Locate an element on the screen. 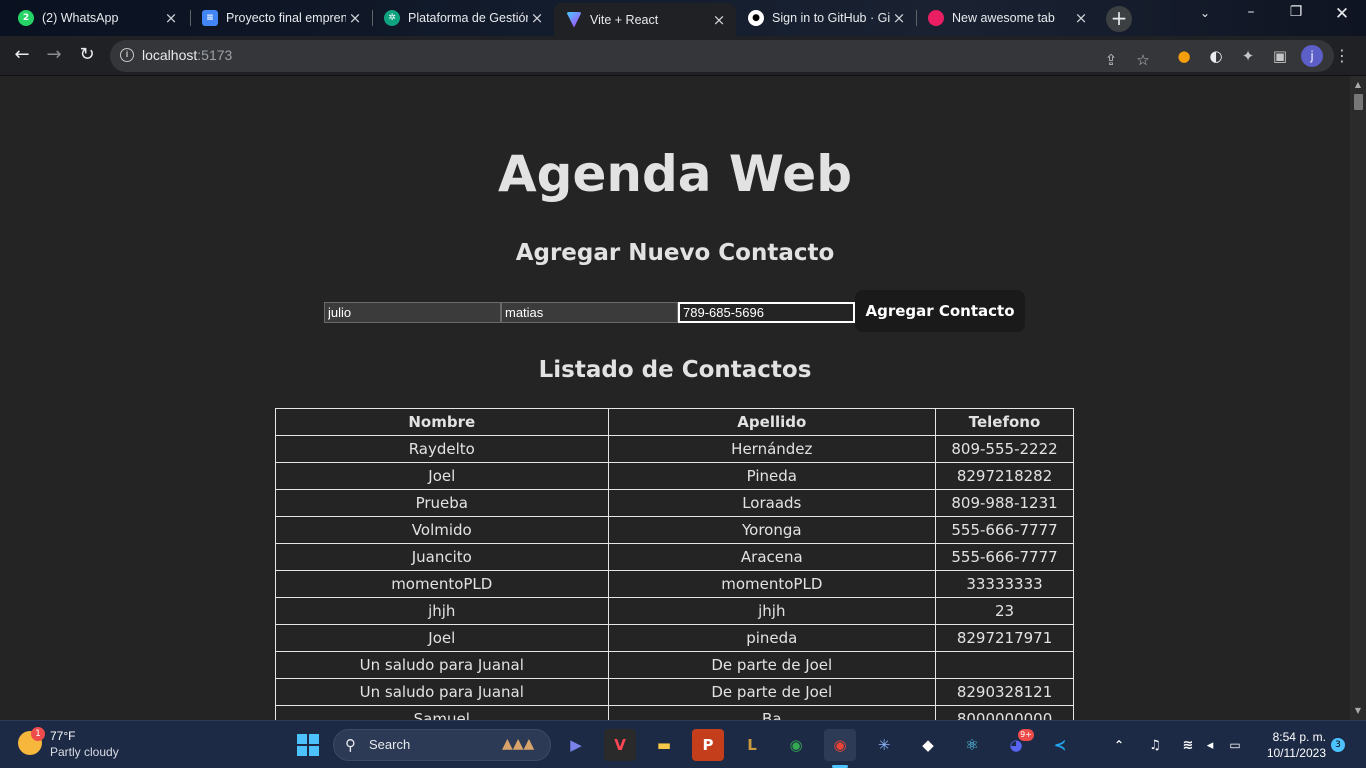  volume-icon: ◂ is located at coordinates (1210, 745).